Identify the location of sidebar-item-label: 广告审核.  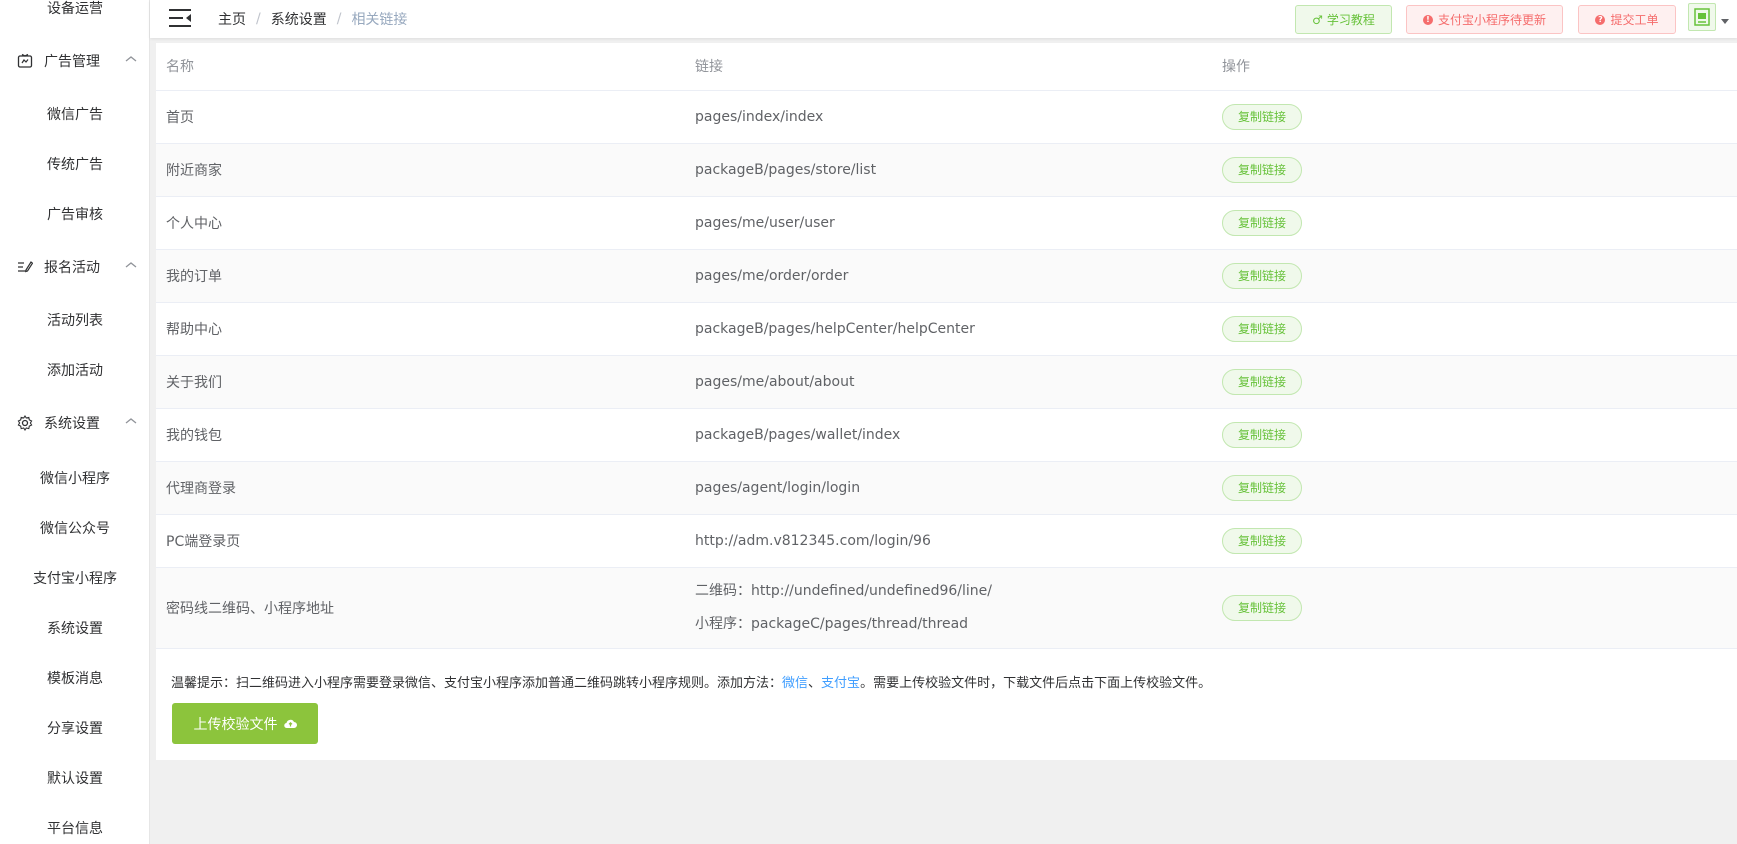
(75, 215).